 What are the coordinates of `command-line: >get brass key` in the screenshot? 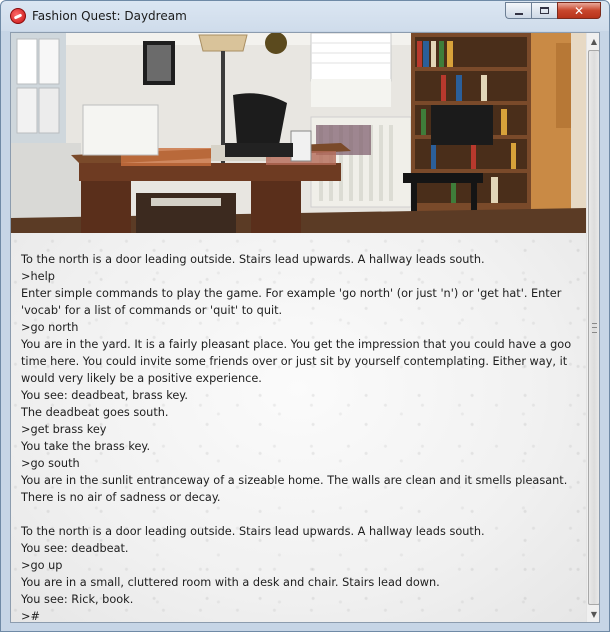 It's located at (64, 429).